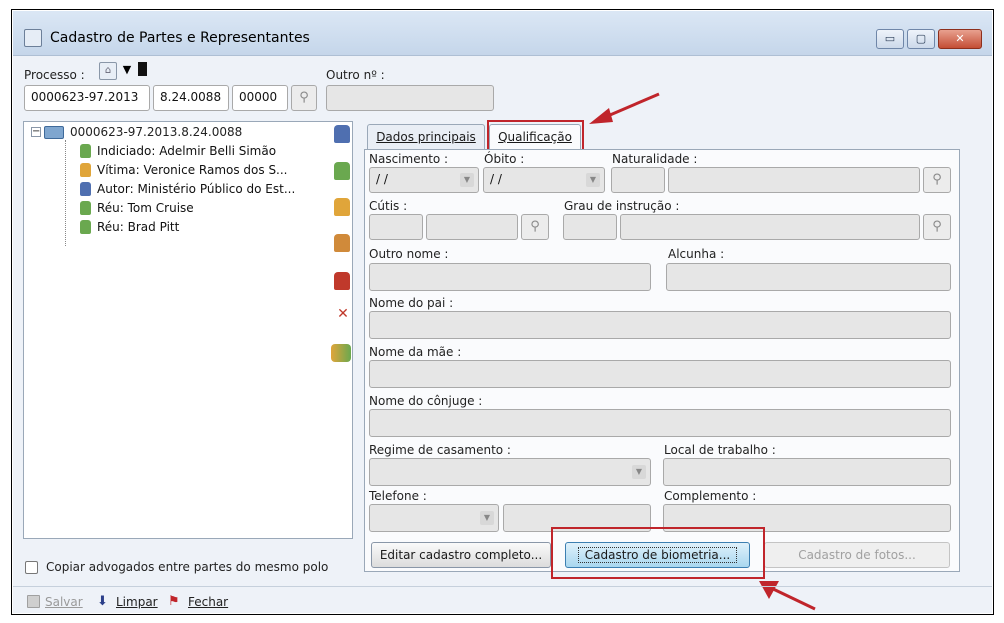 The width and height of the screenshot is (1004, 623). Describe the element at coordinates (342, 171) in the screenshot. I see `add-reu-icon` at that location.